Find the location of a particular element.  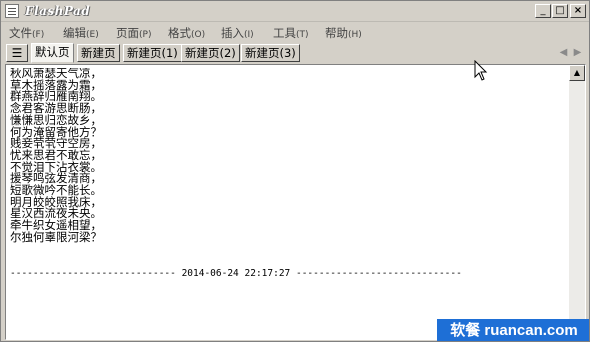

menu-page: 页面(P) is located at coordinates (133, 33).